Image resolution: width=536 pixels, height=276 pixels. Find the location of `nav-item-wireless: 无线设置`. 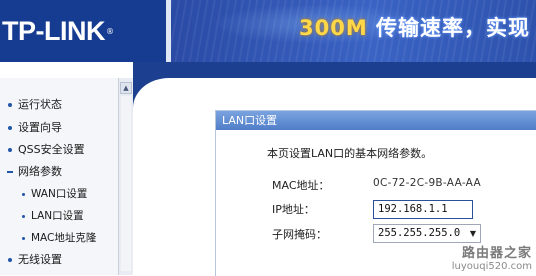

nav-item-wireless: 无线设置 is located at coordinates (31, 260).